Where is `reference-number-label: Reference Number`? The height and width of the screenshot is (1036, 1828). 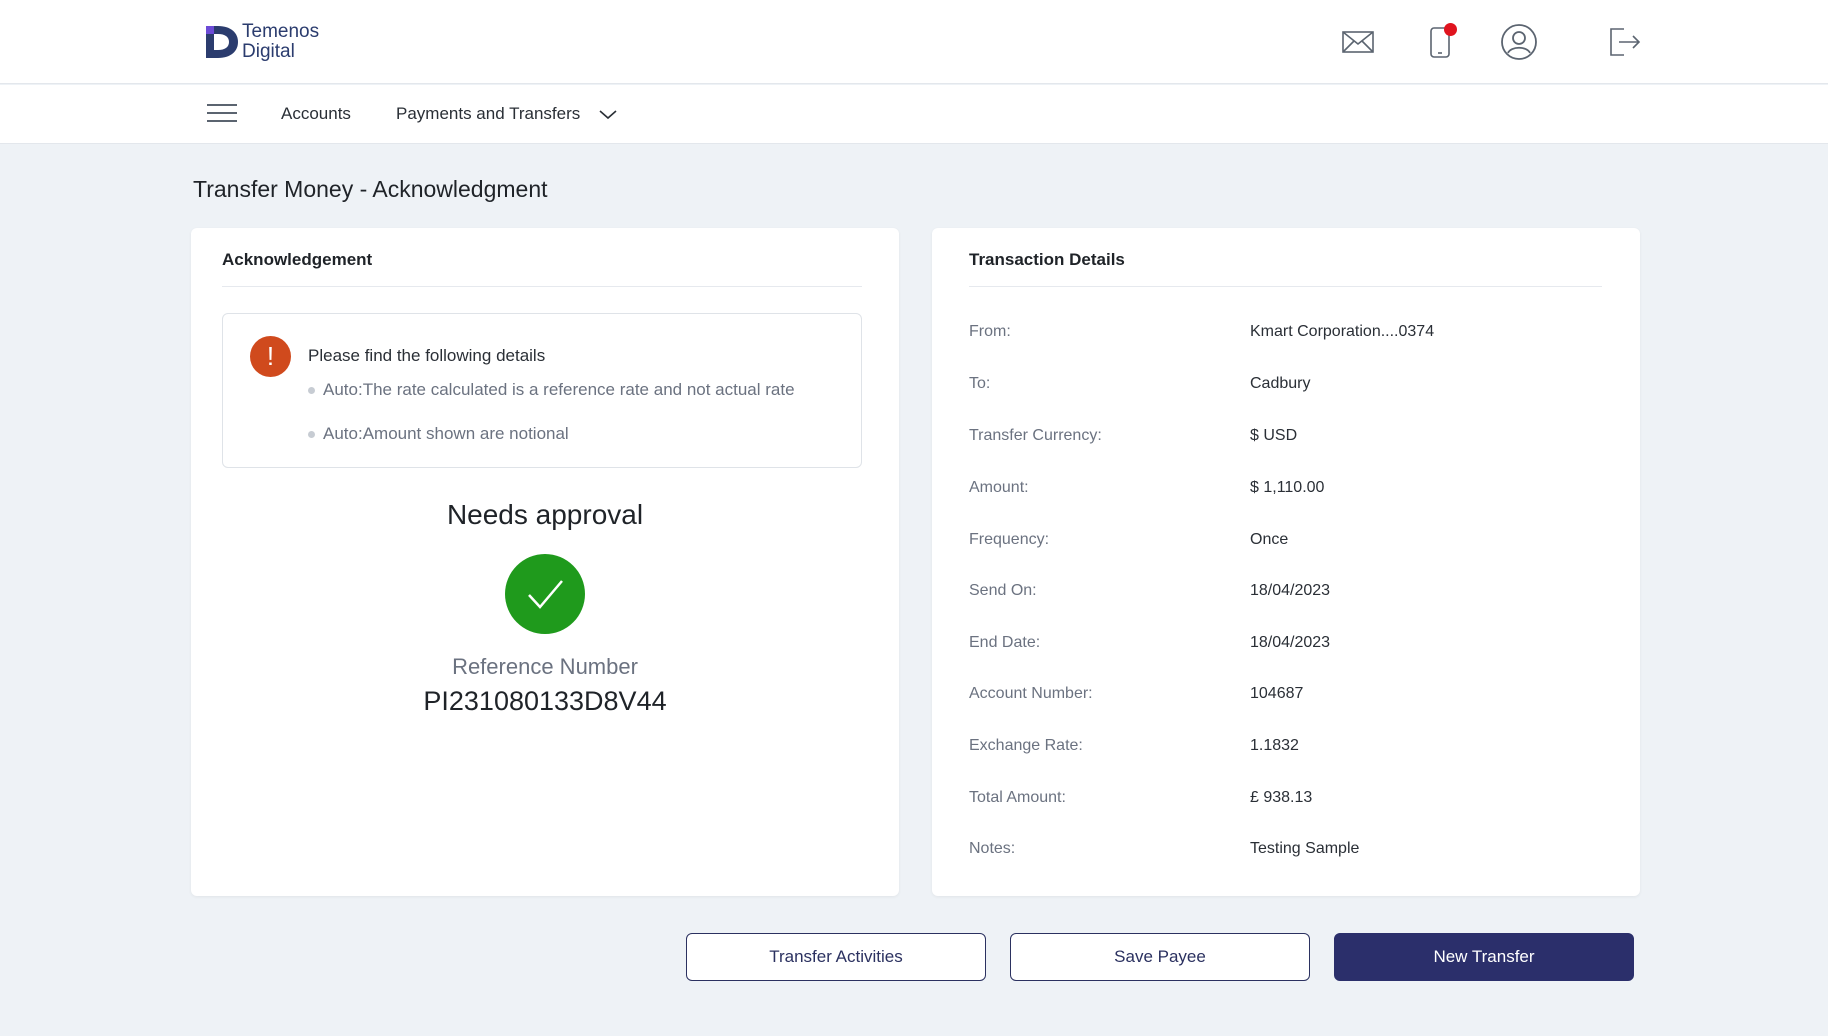 reference-number-label: Reference Number is located at coordinates (545, 666).